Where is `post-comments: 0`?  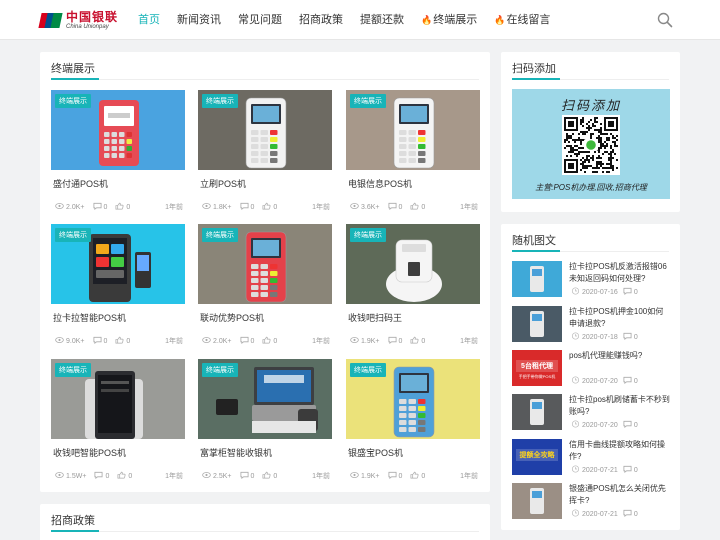
post-comments: 0 is located at coordinates (635, 337).